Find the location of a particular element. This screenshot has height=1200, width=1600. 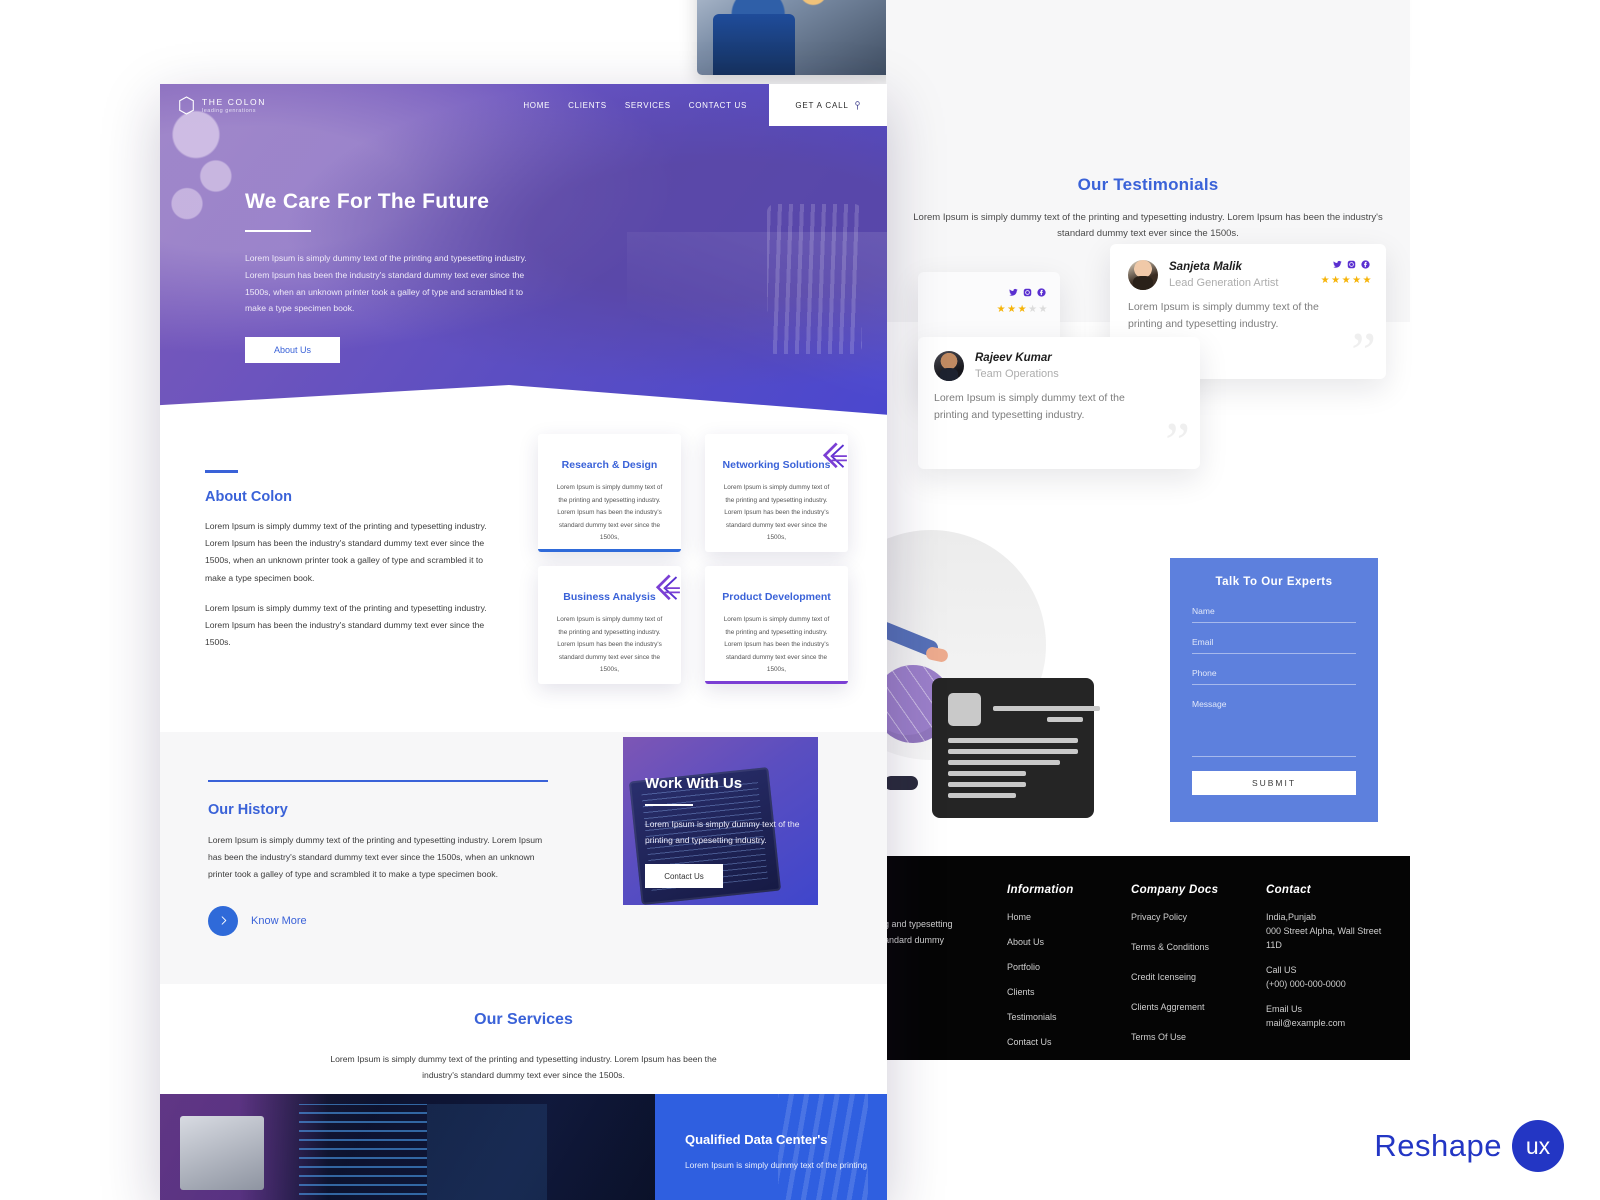

author-role: Lead Generation Artist is located at coordinates (1224, 282).